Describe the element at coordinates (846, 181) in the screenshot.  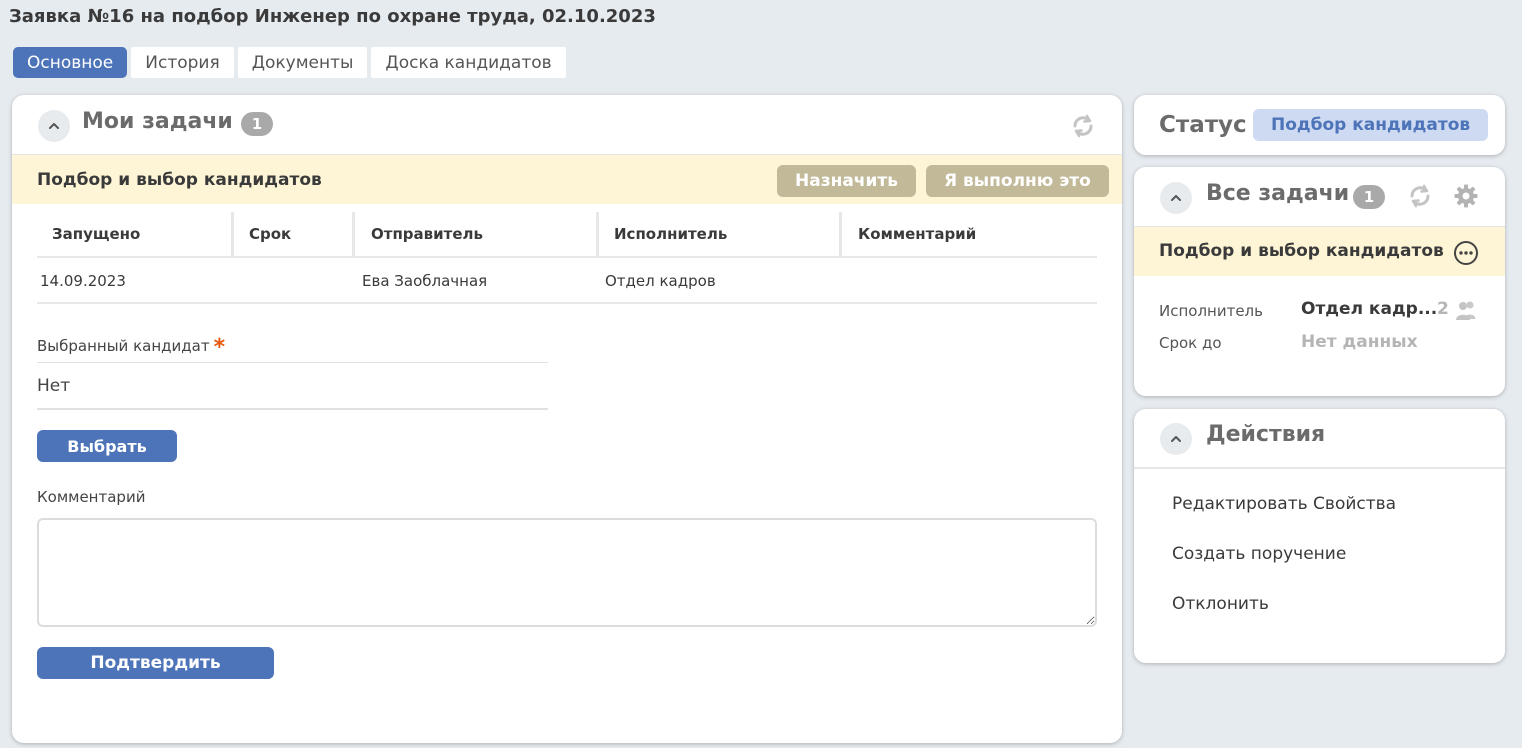
I see `assign-button: Назначить` at that location.